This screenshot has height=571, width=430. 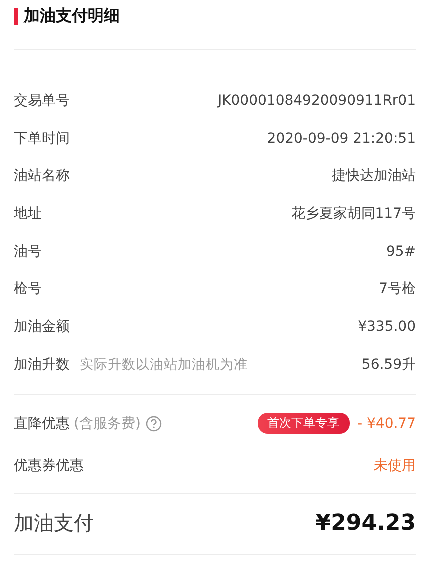 I want to click on discount-note: (含服务费), so click(x=107, y=423).